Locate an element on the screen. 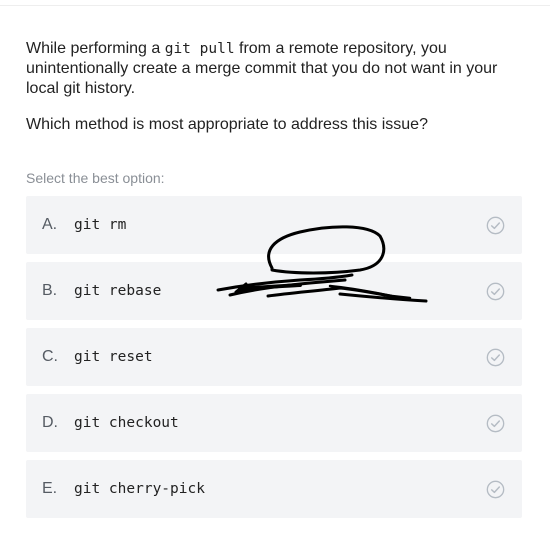 This screenshot has width=550, height=546. option-b: B. git rebase is located at coordinates (274, 291).